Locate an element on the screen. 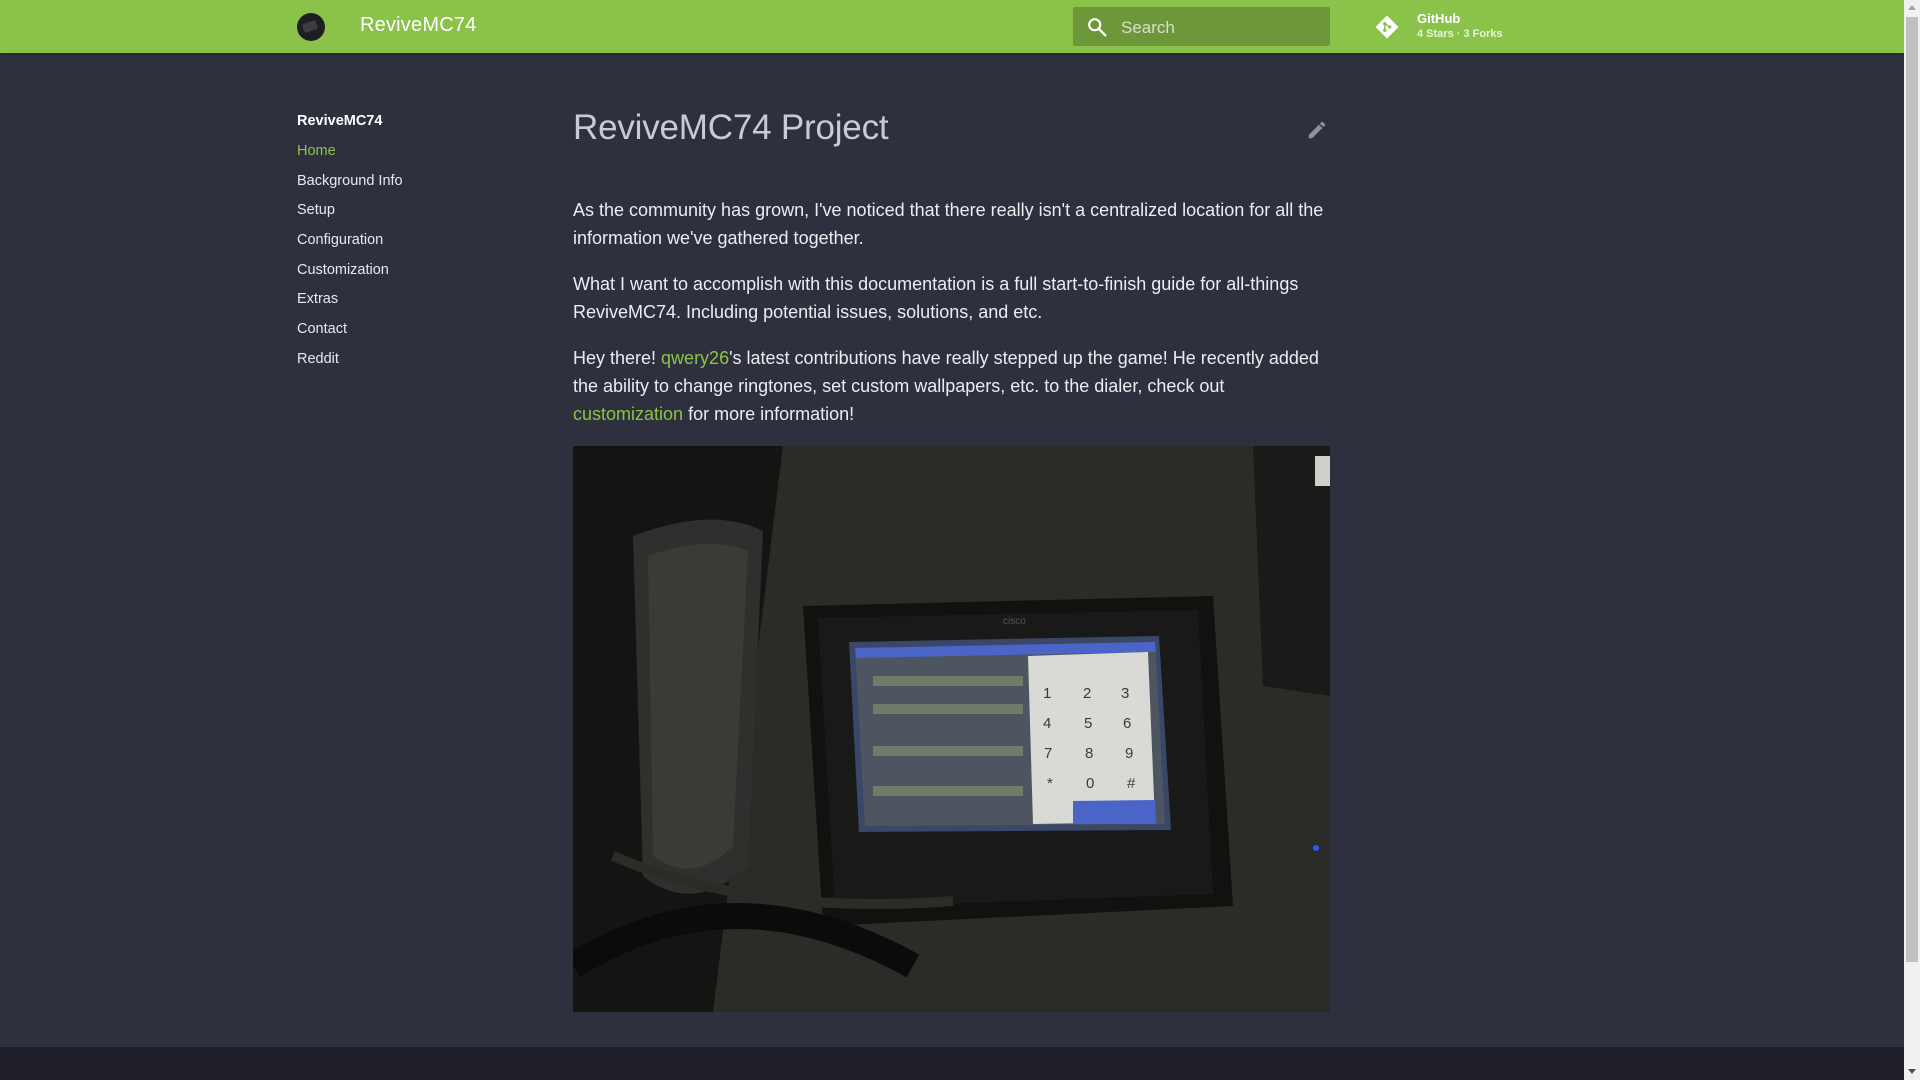 This screenshot has width=1920, height=1080. customization-link: customization is located at coordinates (628, 414).